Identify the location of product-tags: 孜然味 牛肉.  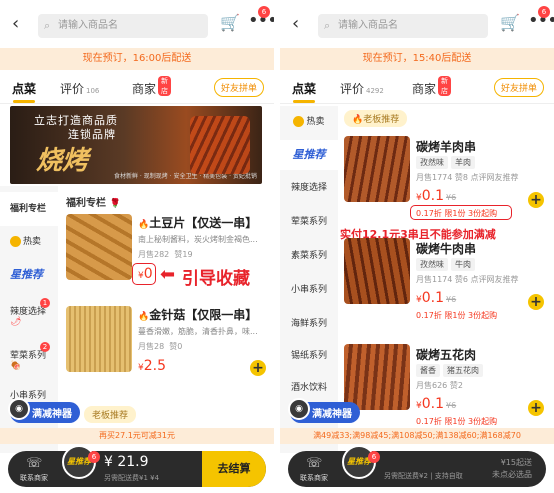
(447, 264).